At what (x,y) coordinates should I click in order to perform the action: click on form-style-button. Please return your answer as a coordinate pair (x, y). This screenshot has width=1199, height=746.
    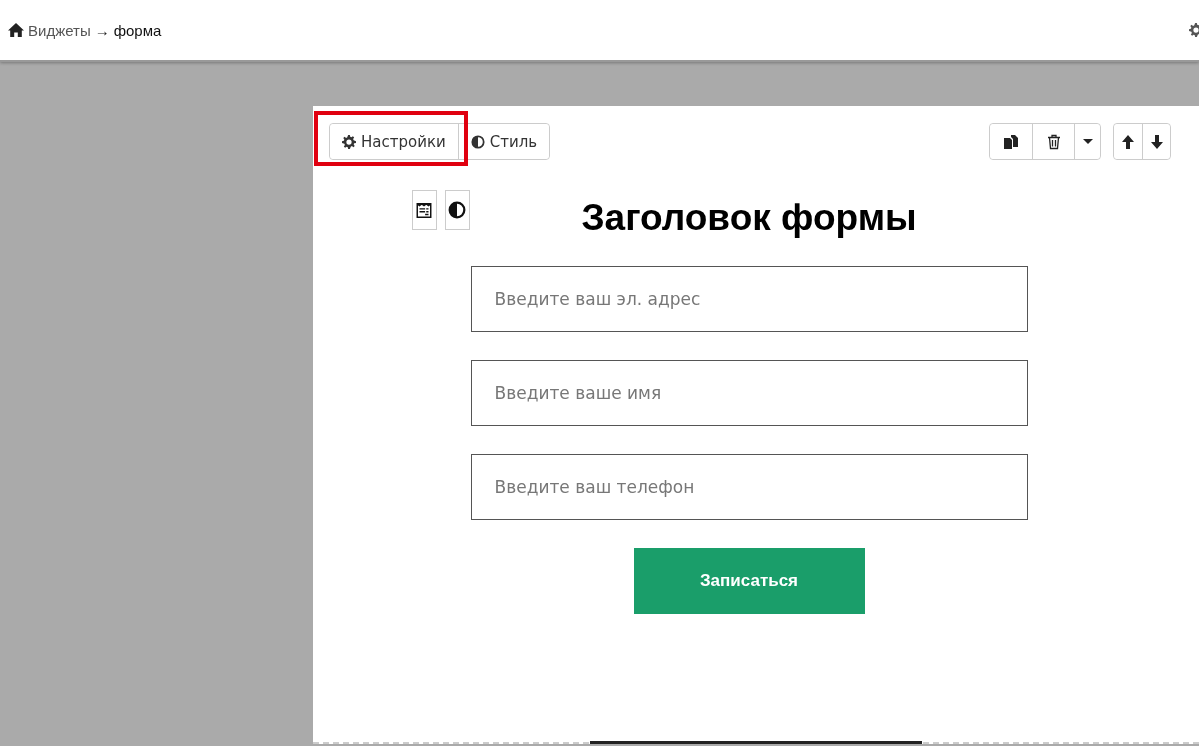
    Looking at the image, I should click on (457, 210).